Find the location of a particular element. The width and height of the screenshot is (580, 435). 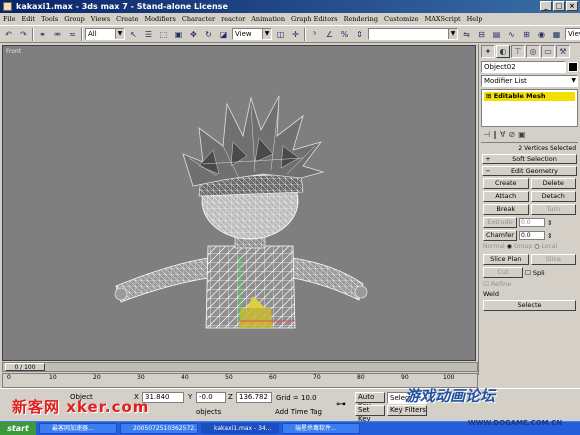

reference-coordinate-dropdown: View ▼ is located at coordinates (252, 34).